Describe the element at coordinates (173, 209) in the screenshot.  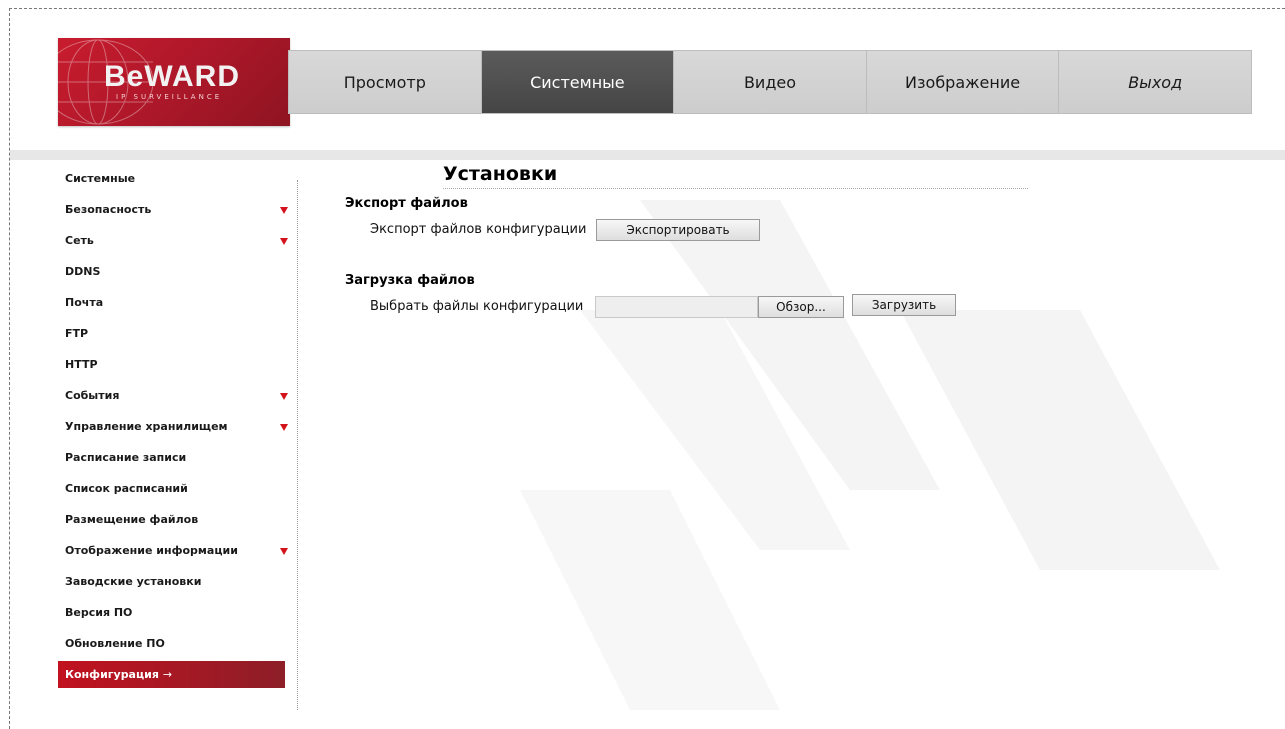
I see `sidebar-item-security: Безопасность` at that location.